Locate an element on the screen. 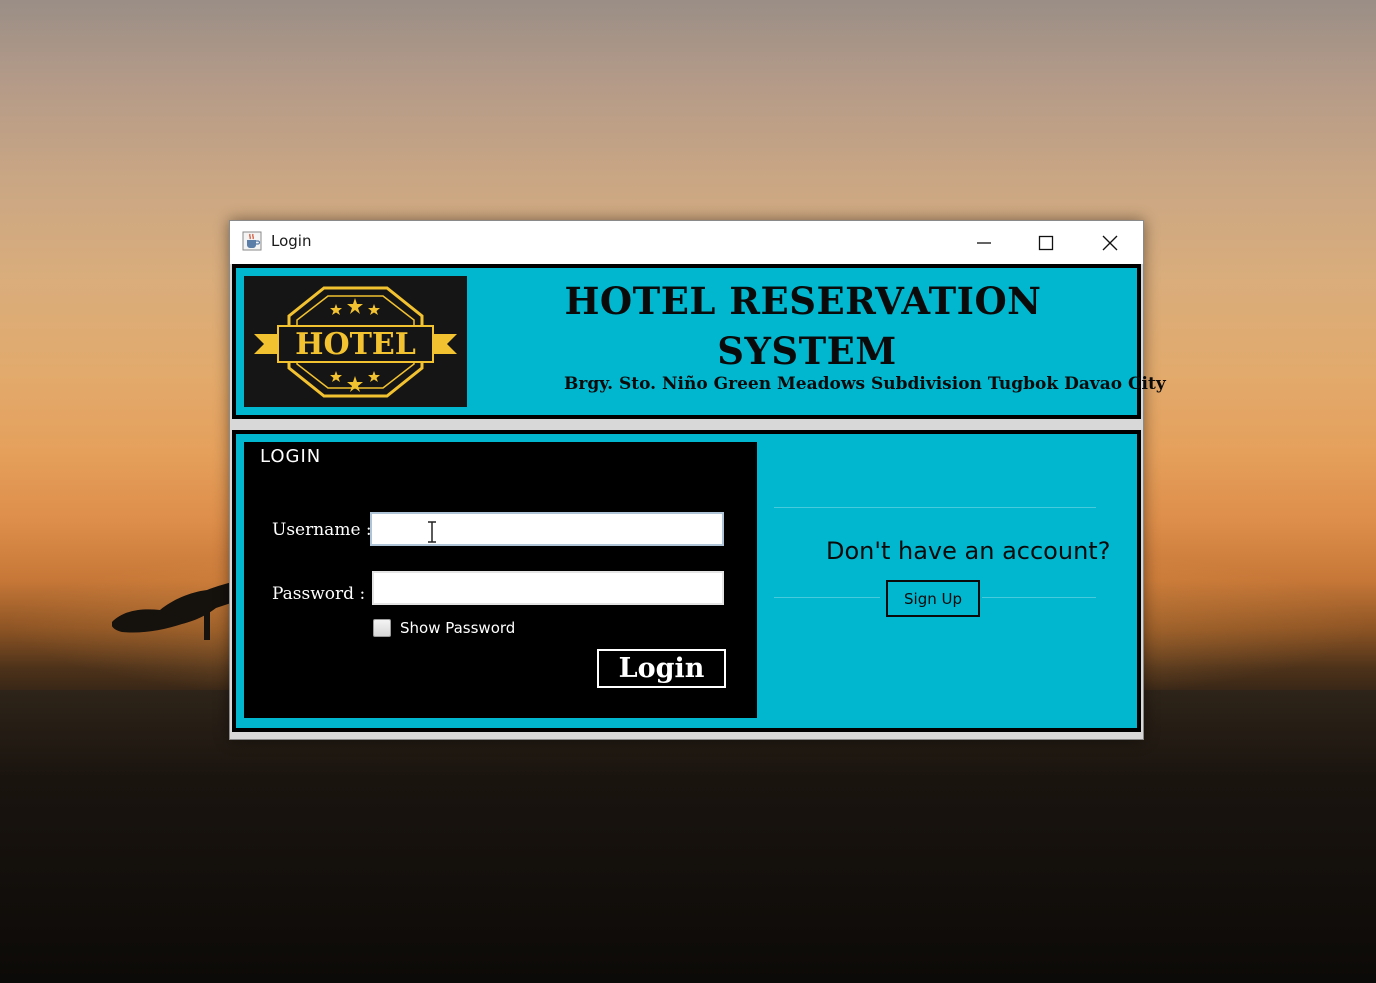 This screenshot has width=1376, height=983. window-title: Login is located at coordinates (291, 241).